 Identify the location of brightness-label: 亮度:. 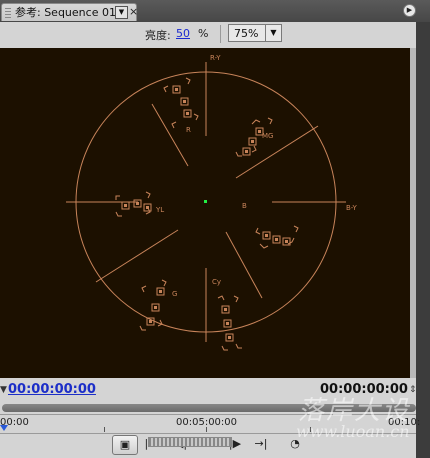
(158, 35).